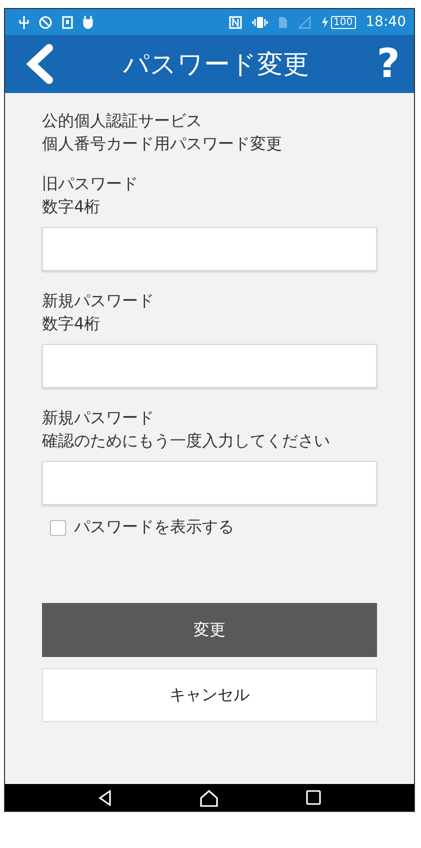  What do you see at coordinates (343, 22) in the screenshot?
I see `battery-level: 100` at bounding box center [343, 22].